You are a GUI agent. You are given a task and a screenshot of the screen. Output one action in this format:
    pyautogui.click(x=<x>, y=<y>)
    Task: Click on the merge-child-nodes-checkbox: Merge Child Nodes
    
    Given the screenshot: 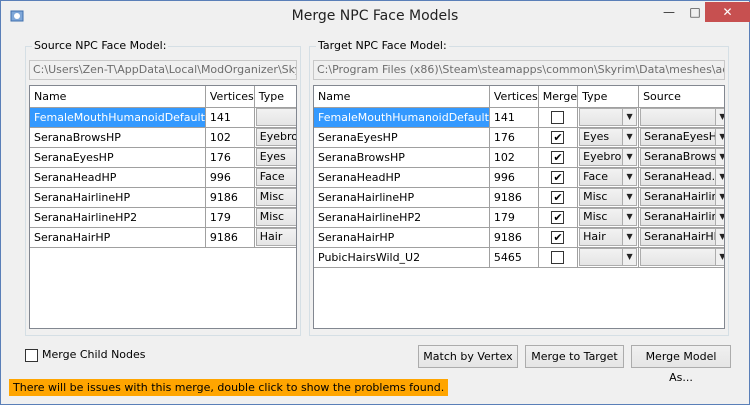 What is the action you would take?
    pyautogui.click(x=85, y=355)
    